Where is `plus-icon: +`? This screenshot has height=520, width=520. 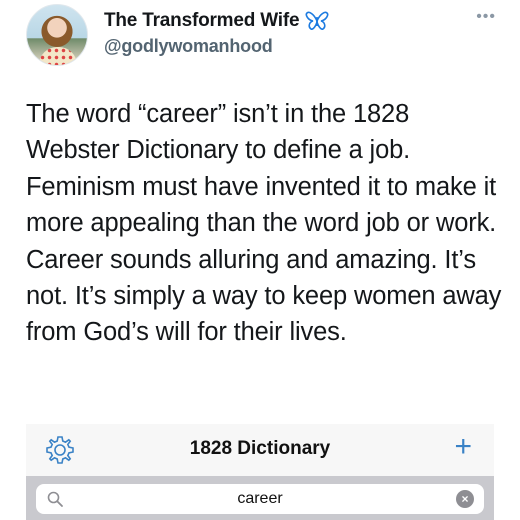 plus-icon: + is located at coordinates (463, 447).